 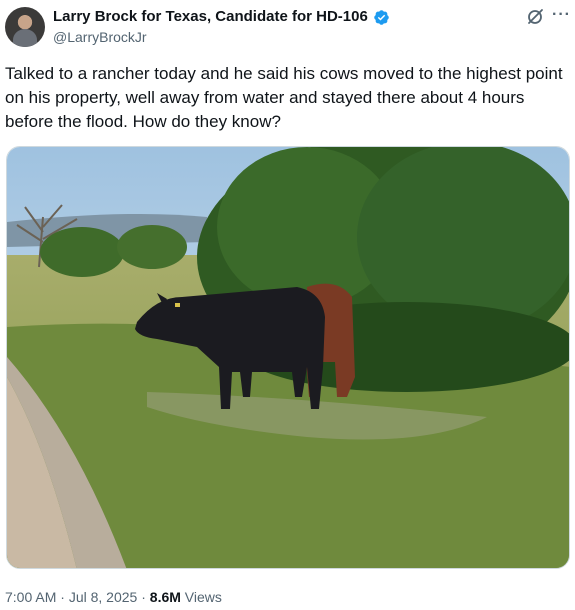 What do you see at coordinates (381, 17) in the screenshot?
I see `verified-badge-icon` at bounding box center [381, 17].